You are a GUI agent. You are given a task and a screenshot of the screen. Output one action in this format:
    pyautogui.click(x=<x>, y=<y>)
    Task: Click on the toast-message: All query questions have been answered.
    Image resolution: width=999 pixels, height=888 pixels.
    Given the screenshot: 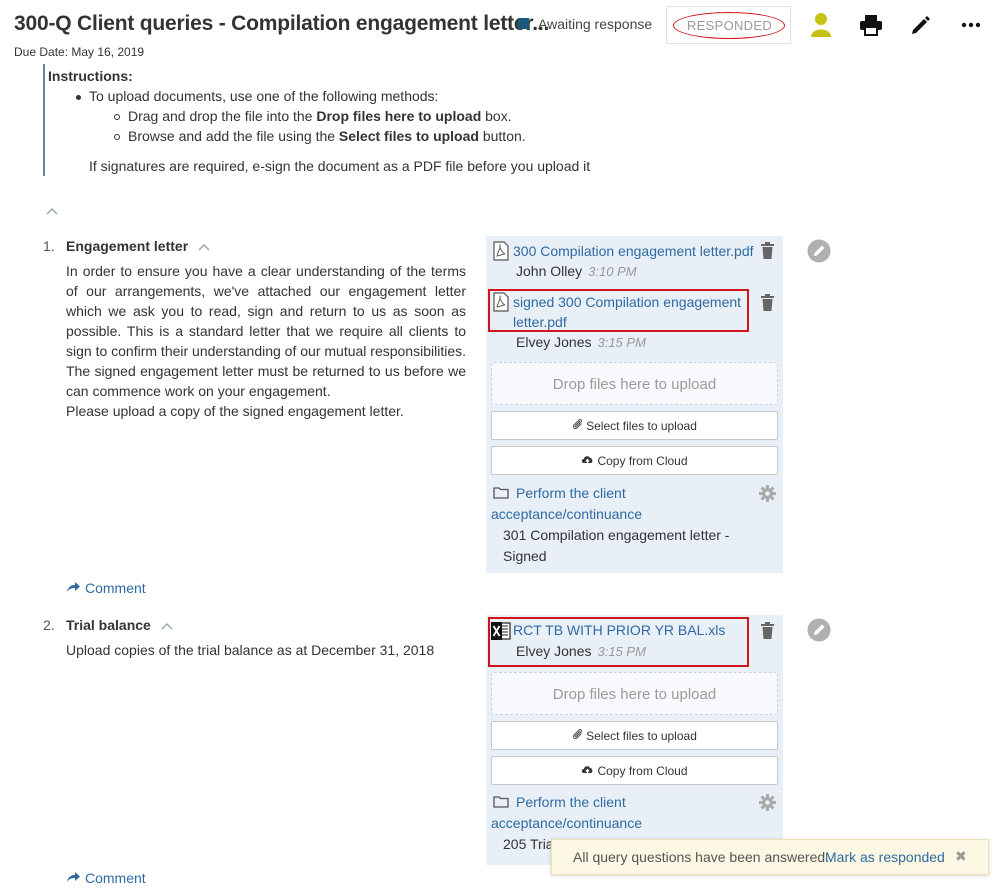 What is the action you would take?
    pyautogui.click(x=701, y=857)
    